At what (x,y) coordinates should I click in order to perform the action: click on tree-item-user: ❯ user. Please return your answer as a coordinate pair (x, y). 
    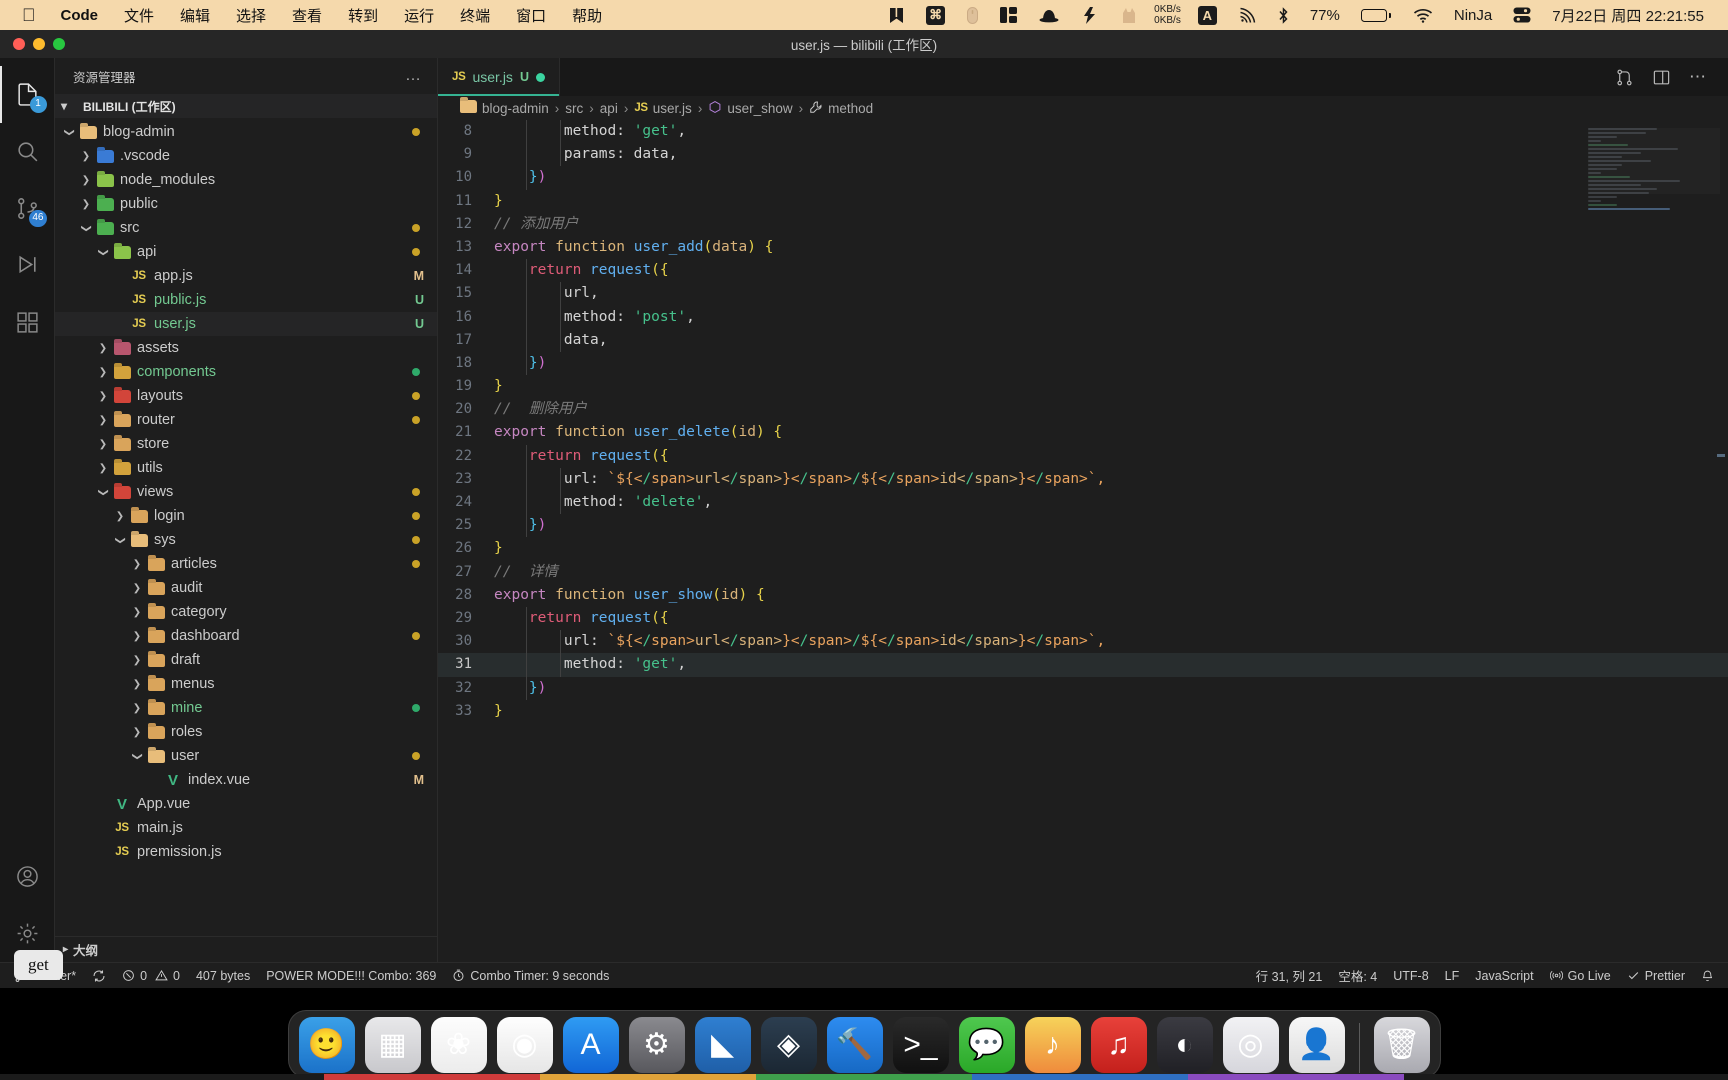
    Looking at the image, I should click on (246, 756).